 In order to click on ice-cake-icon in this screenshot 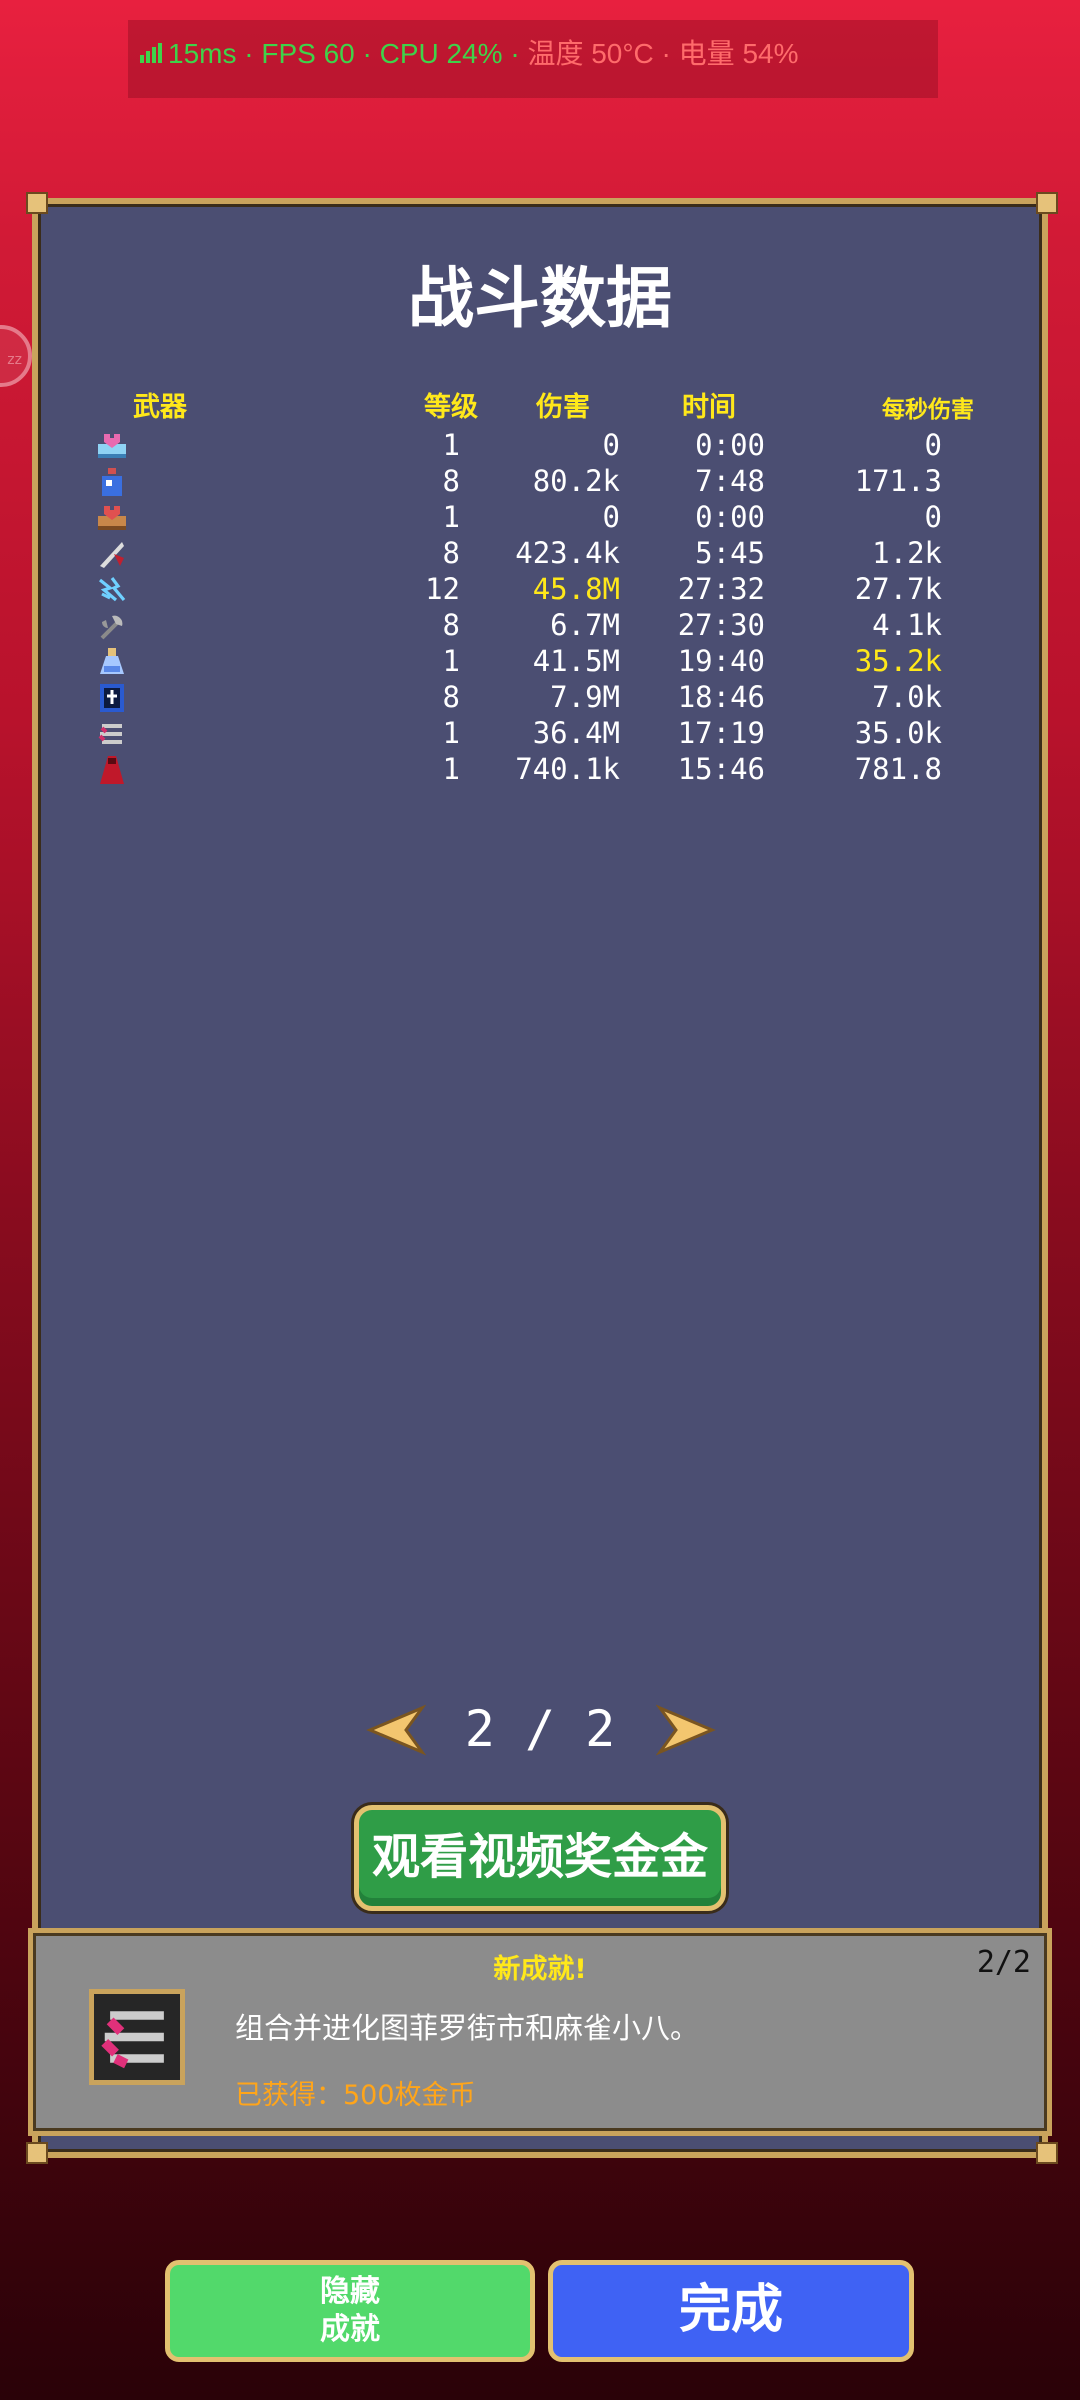, I will do `click(112, 446)`.